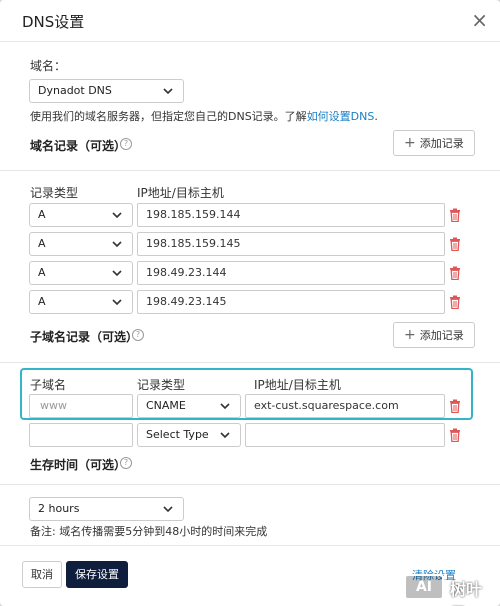 This screenshot has width=500, height=606. I want to click on subdomain-input: www, so click(81, 406).